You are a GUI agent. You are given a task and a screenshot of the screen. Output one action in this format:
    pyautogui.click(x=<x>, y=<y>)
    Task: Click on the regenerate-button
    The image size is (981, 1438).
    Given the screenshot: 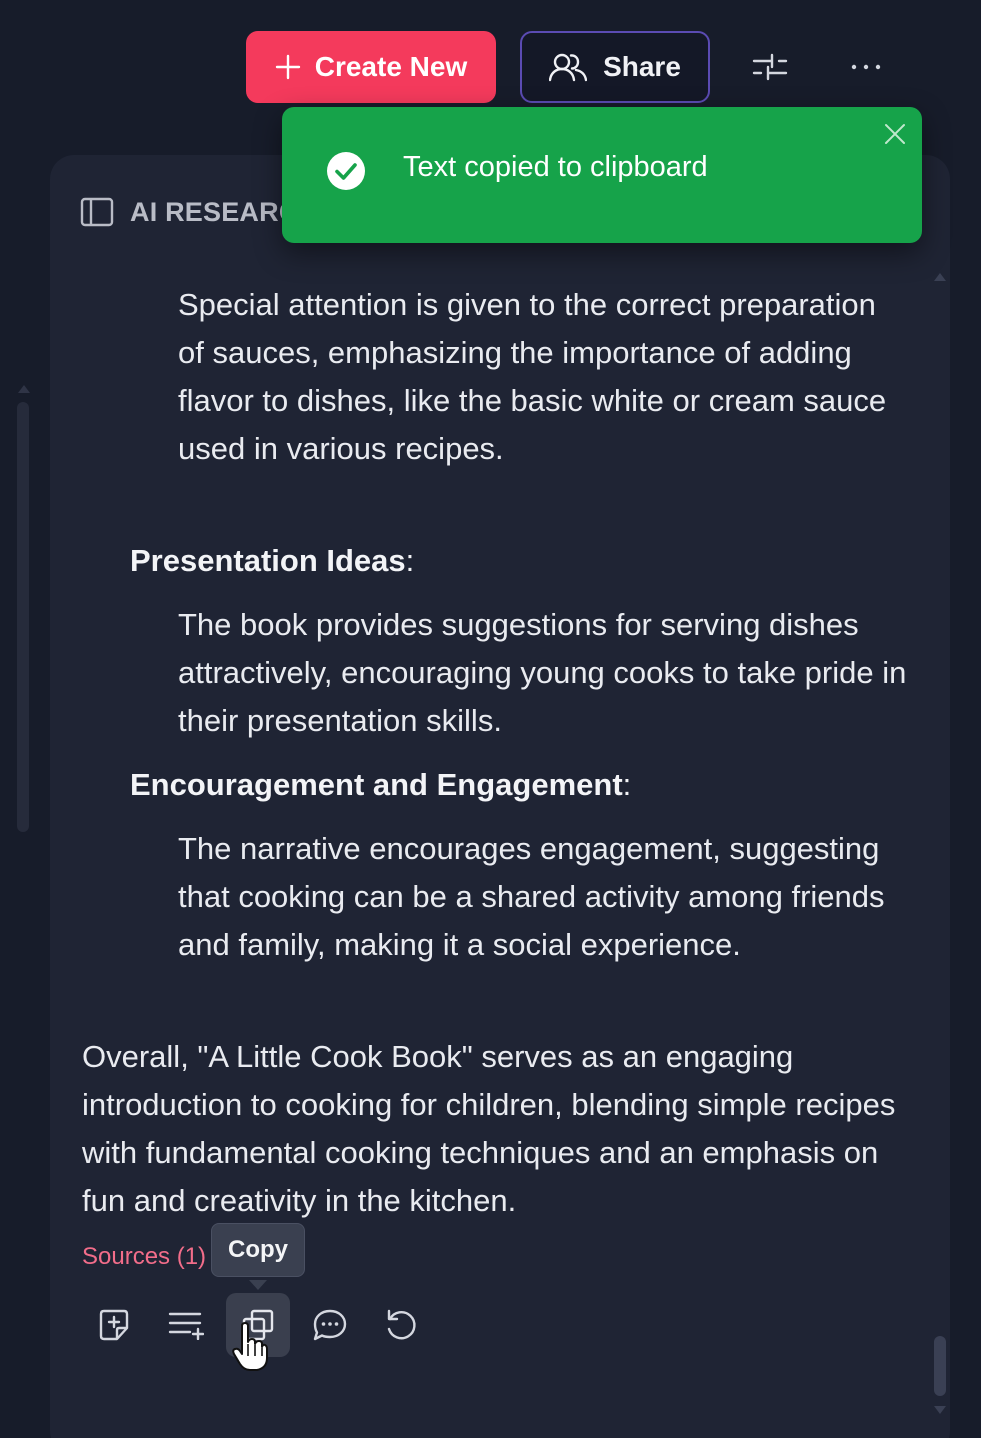 What is the action you would take?
    pyautogui.click(x=401, y=1325)
    